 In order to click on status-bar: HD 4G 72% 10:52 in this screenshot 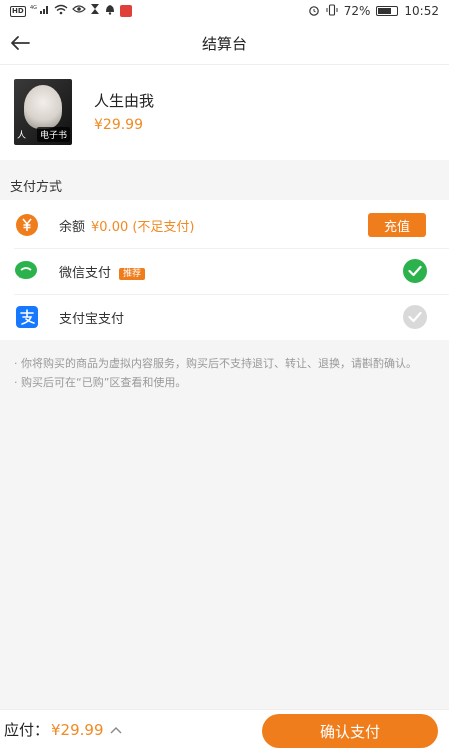, I will do `click(224, 11)`.